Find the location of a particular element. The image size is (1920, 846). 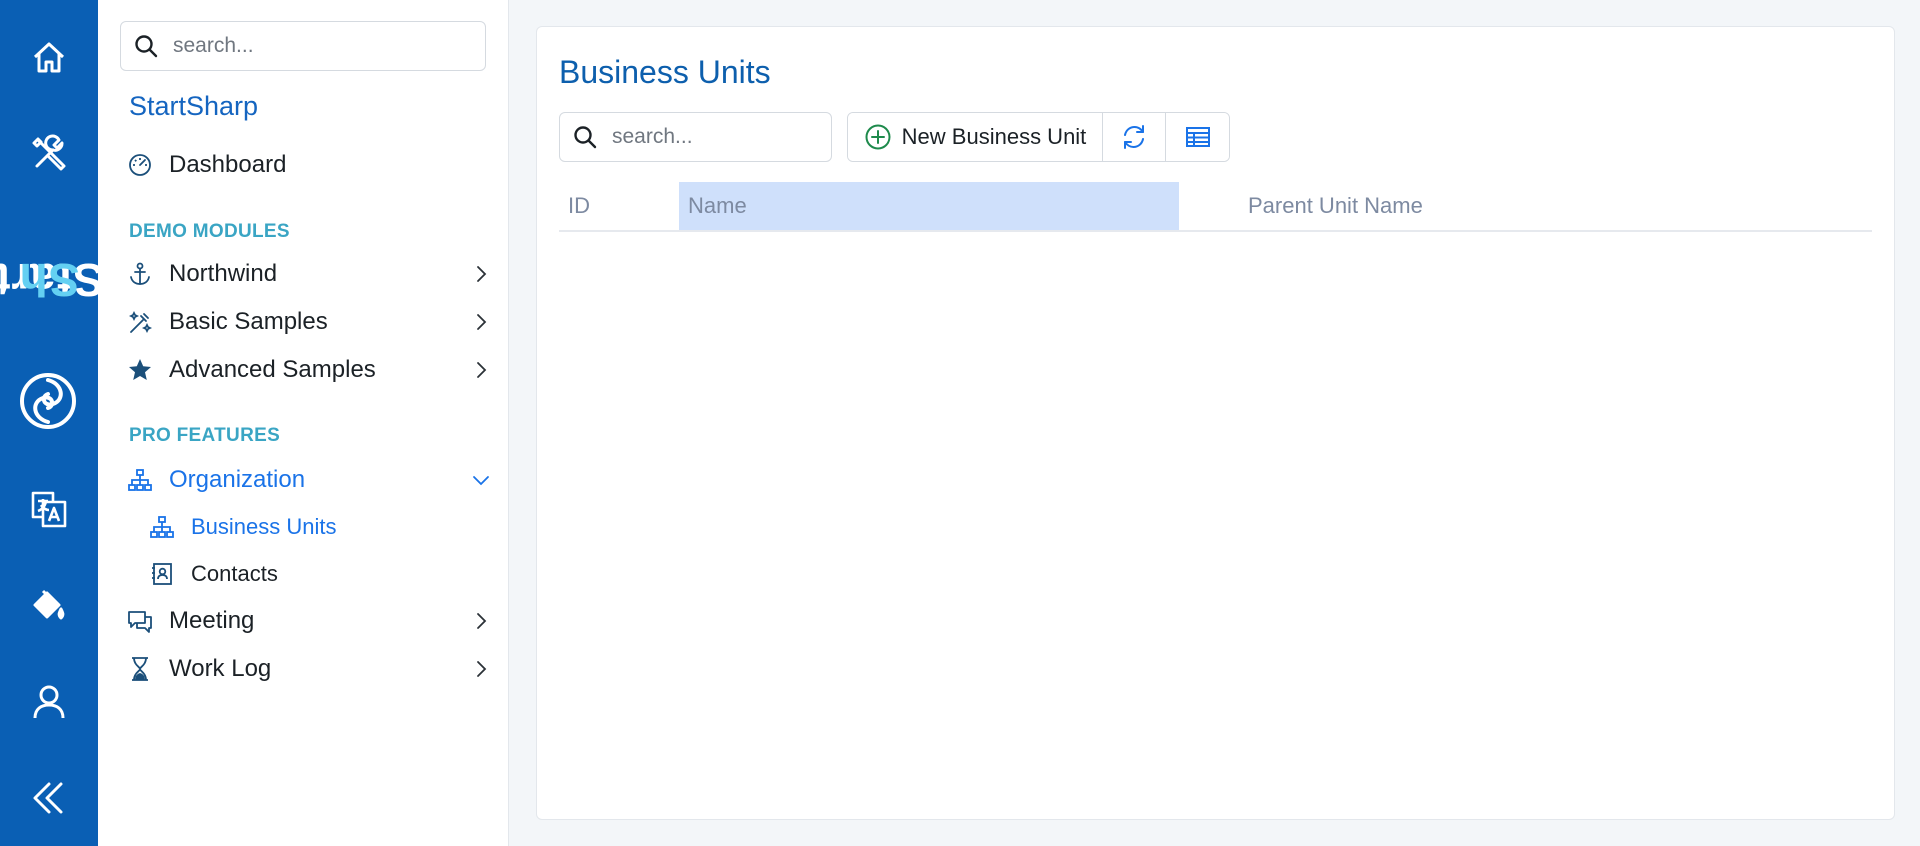

app-title: StartSharp is located at coordinates (193, 106).